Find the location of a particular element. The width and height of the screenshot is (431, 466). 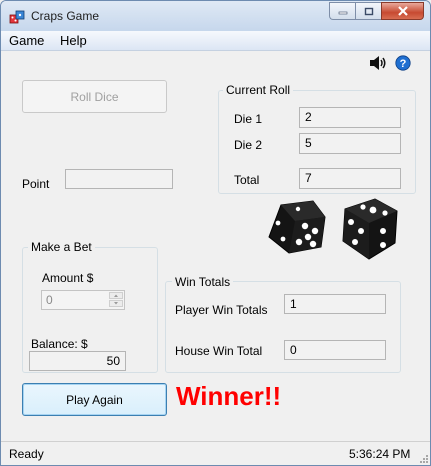

caption-buttons is located at coordinates (376, 11).